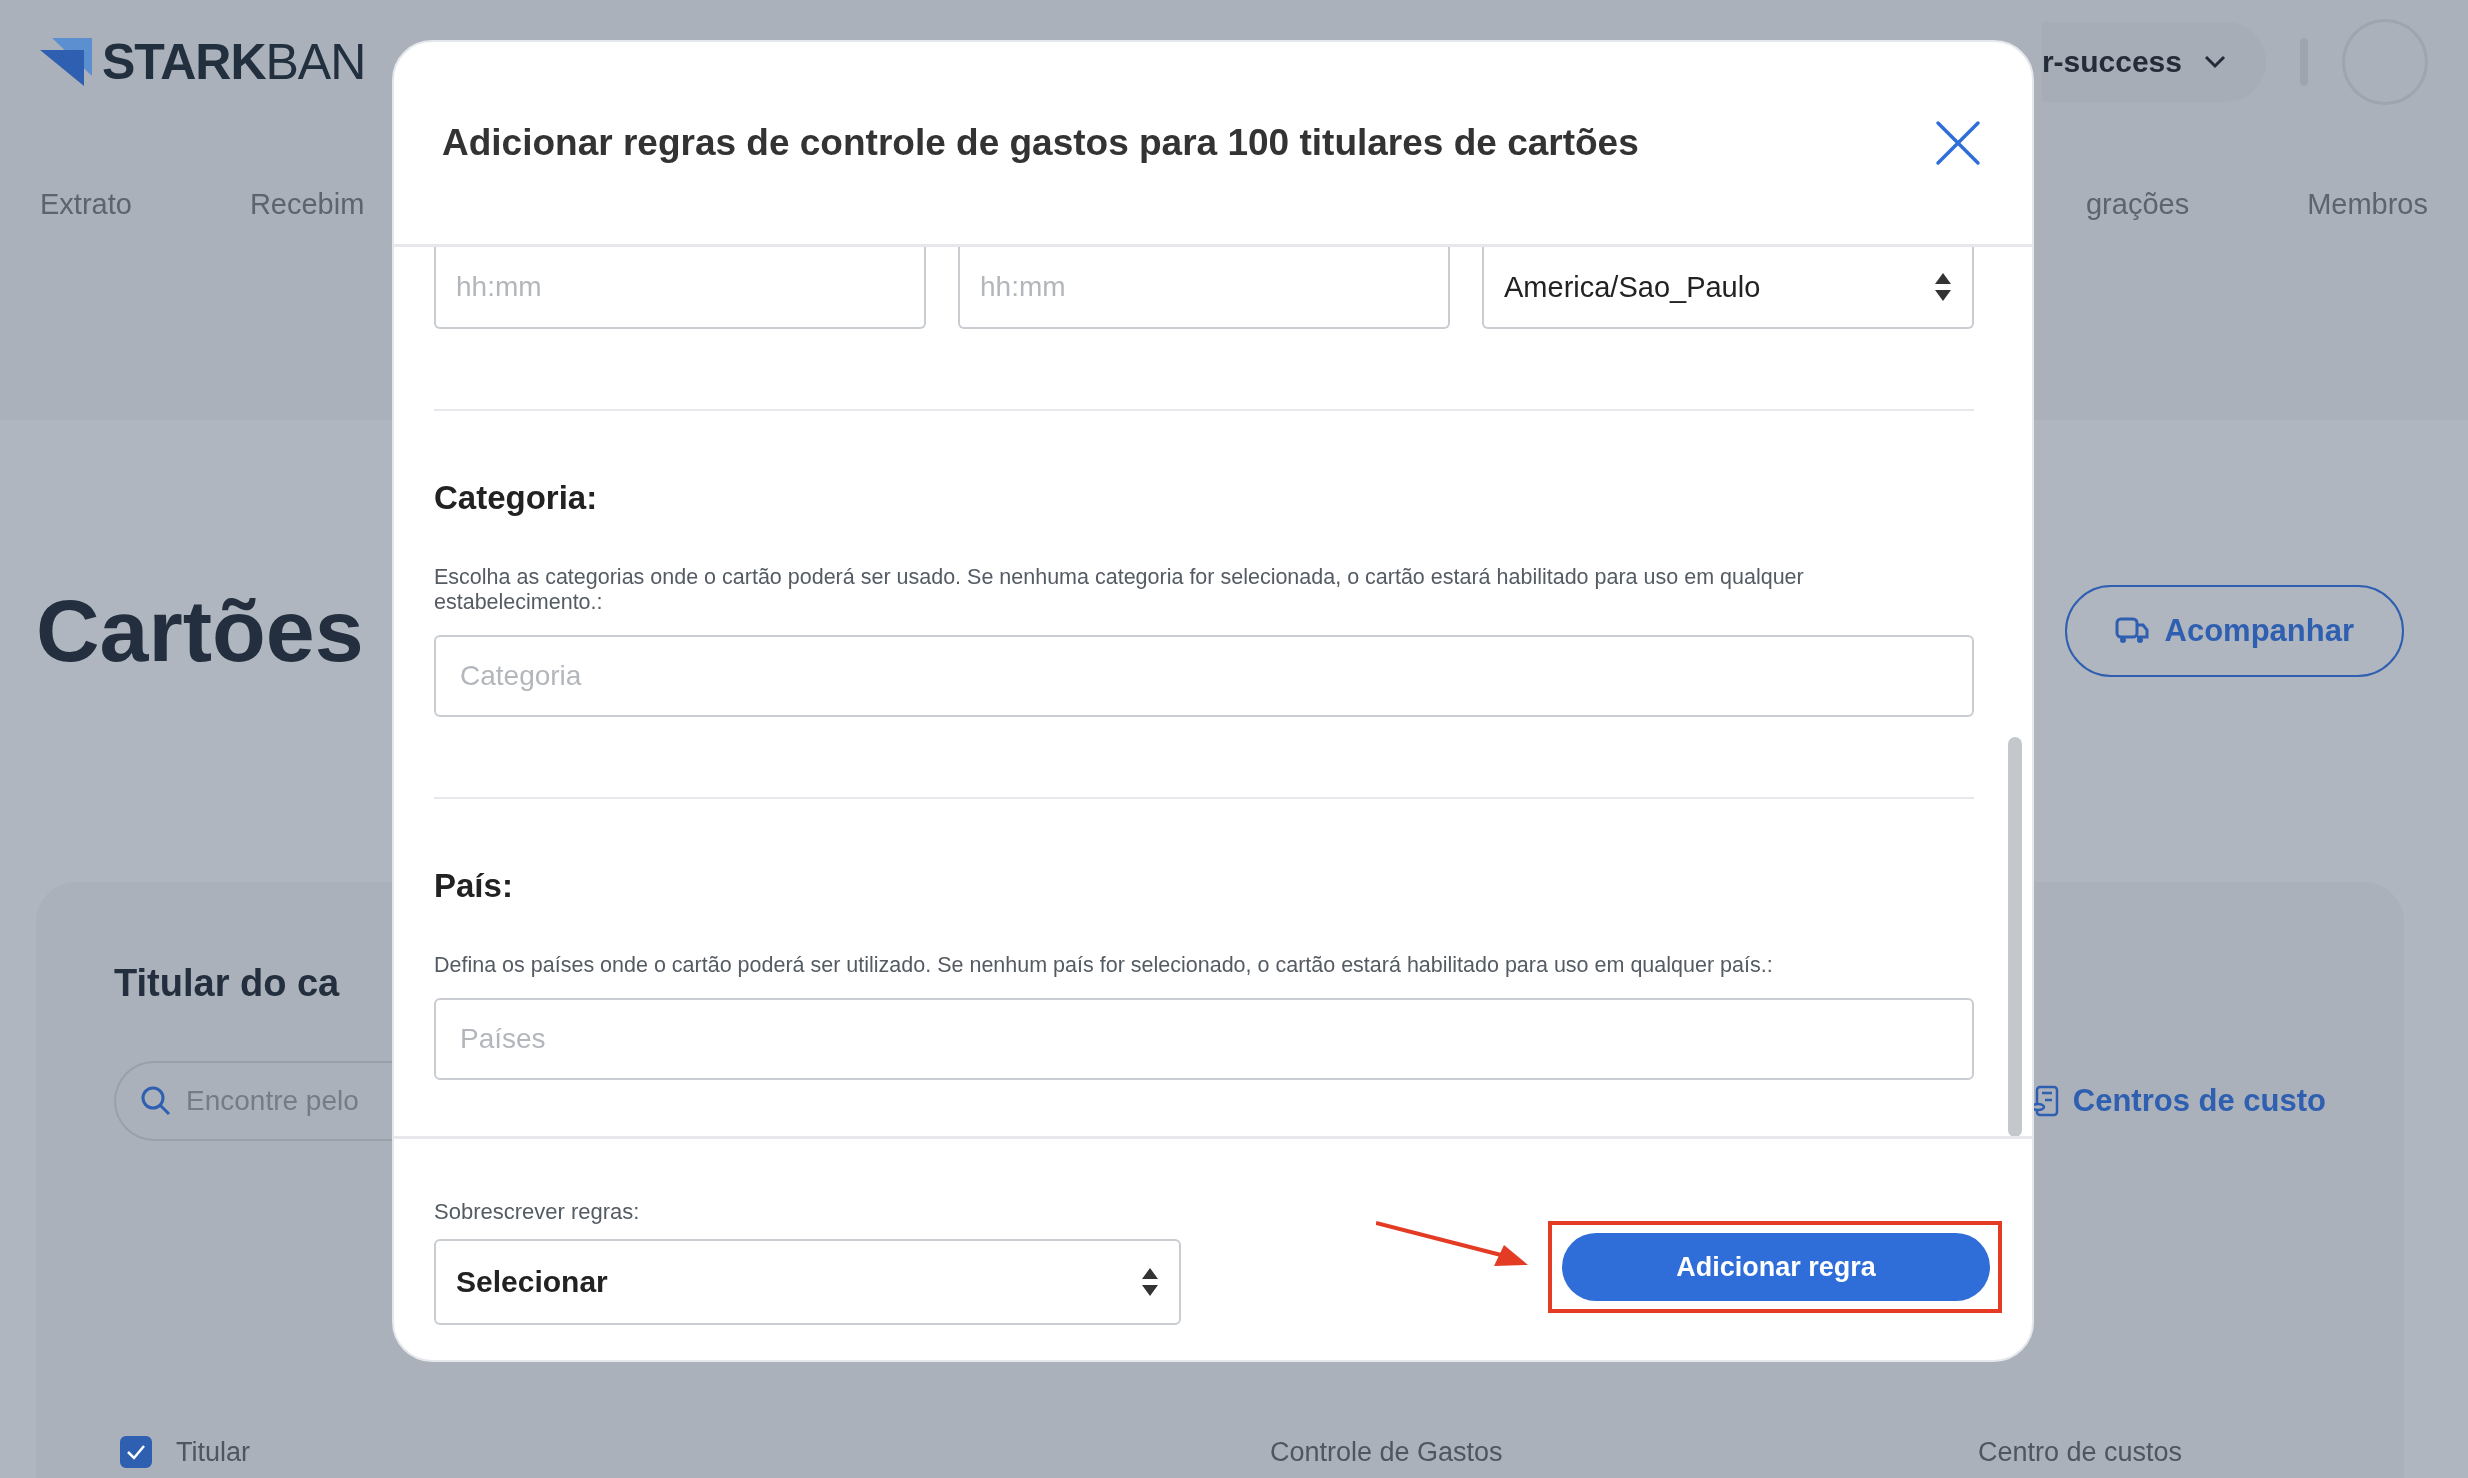 The width and height of the screenshot is (2468, 1478). Describe the element at coordinates (86, 204) in the screenshot. I see `nav-tab: Extrato` at that location.